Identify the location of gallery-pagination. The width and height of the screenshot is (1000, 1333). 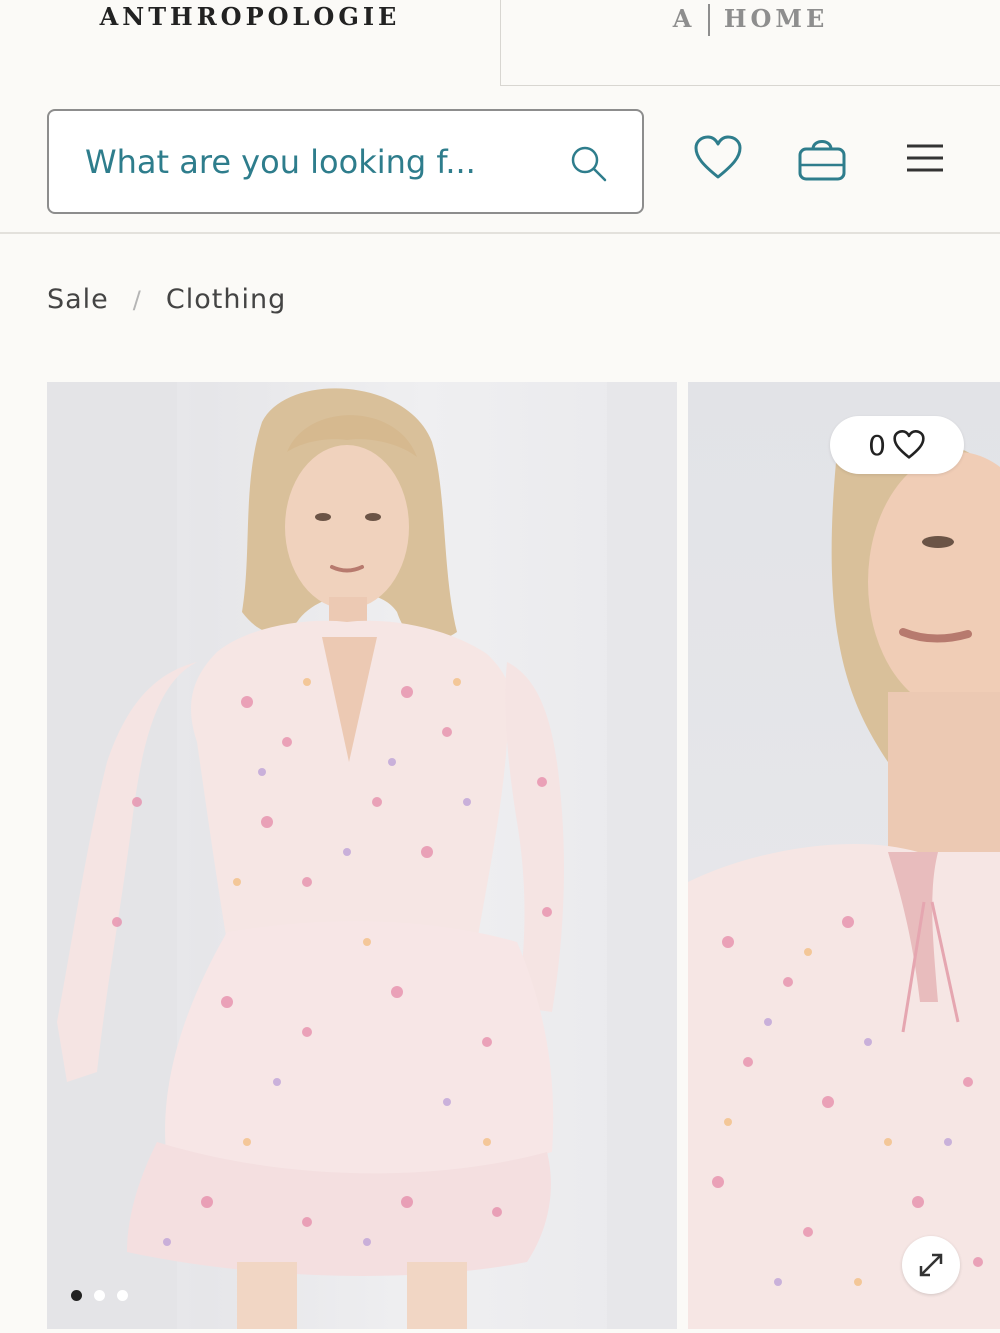
(99, 1295).